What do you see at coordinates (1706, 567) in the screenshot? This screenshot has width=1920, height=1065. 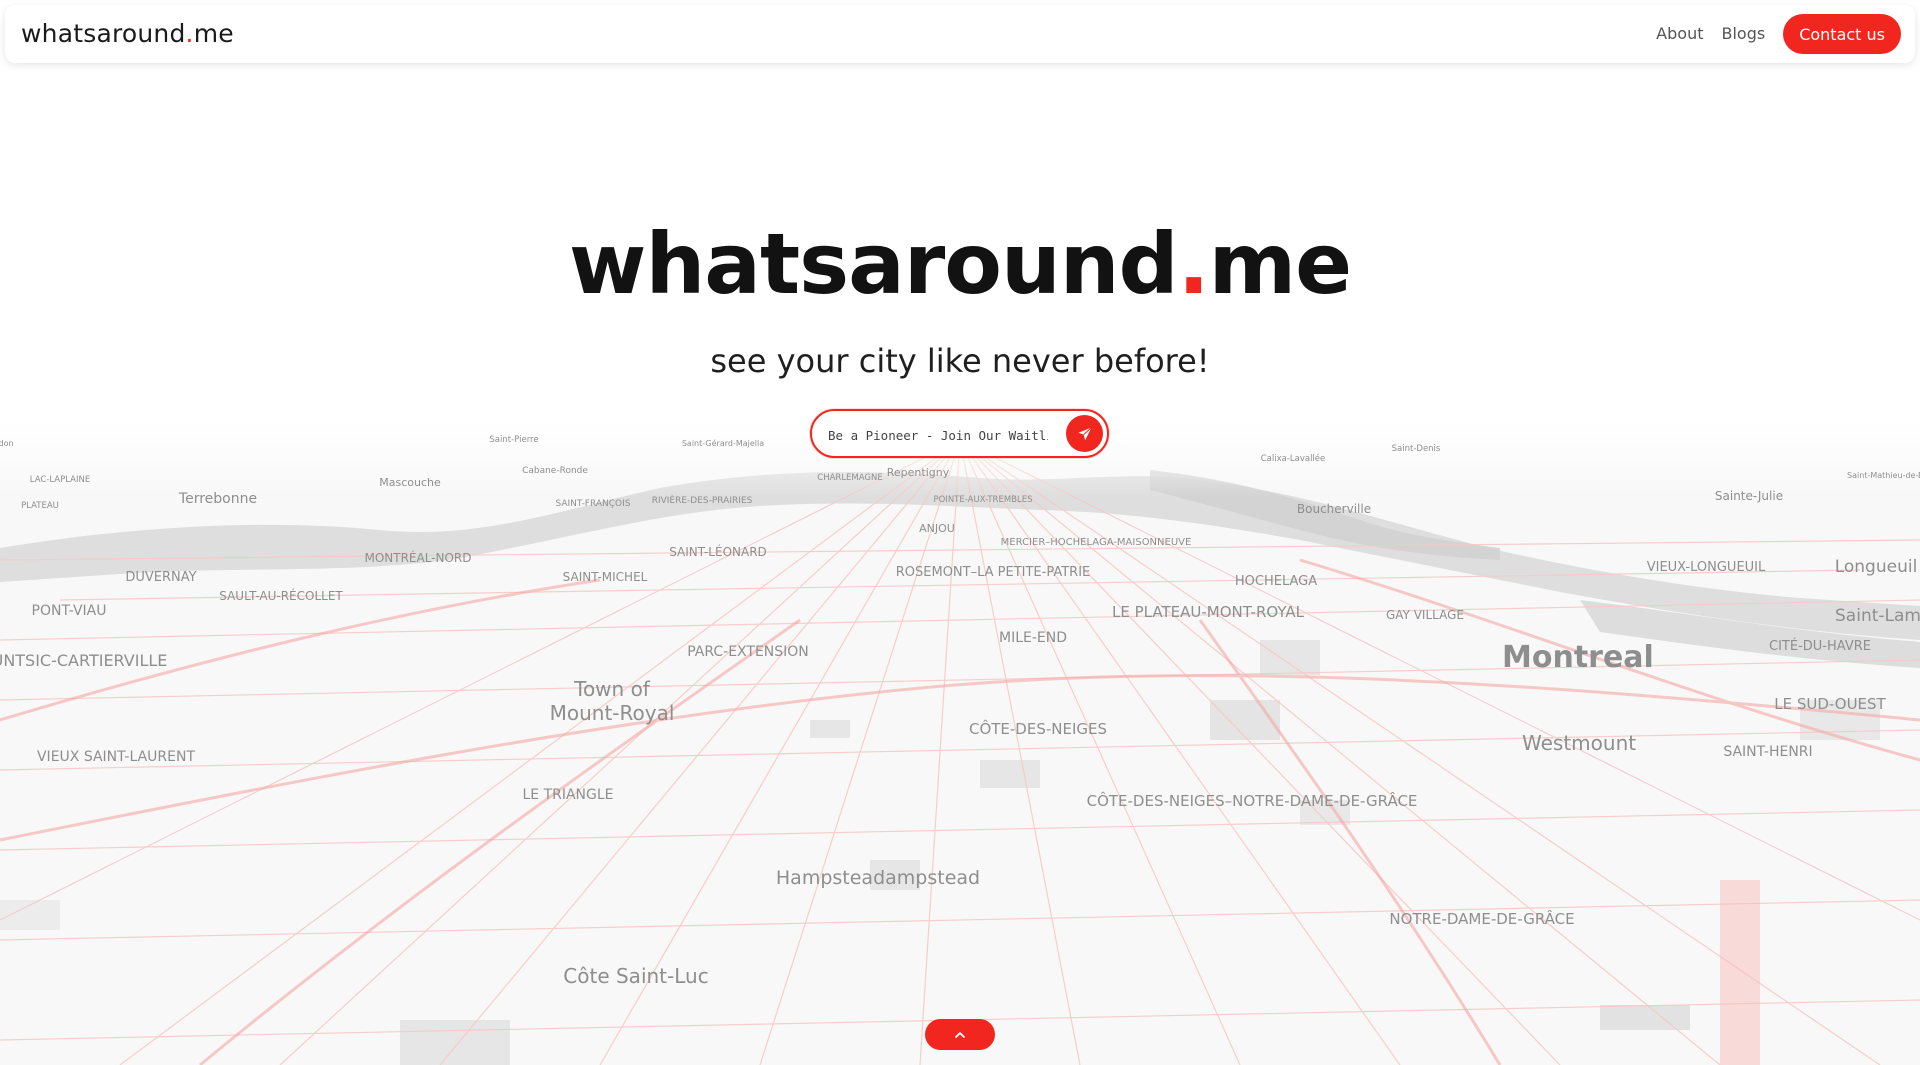 I see `map-label-vieux-longueuil: VIEUX-LONGUEUIL` at bounding box center [1706, 567].